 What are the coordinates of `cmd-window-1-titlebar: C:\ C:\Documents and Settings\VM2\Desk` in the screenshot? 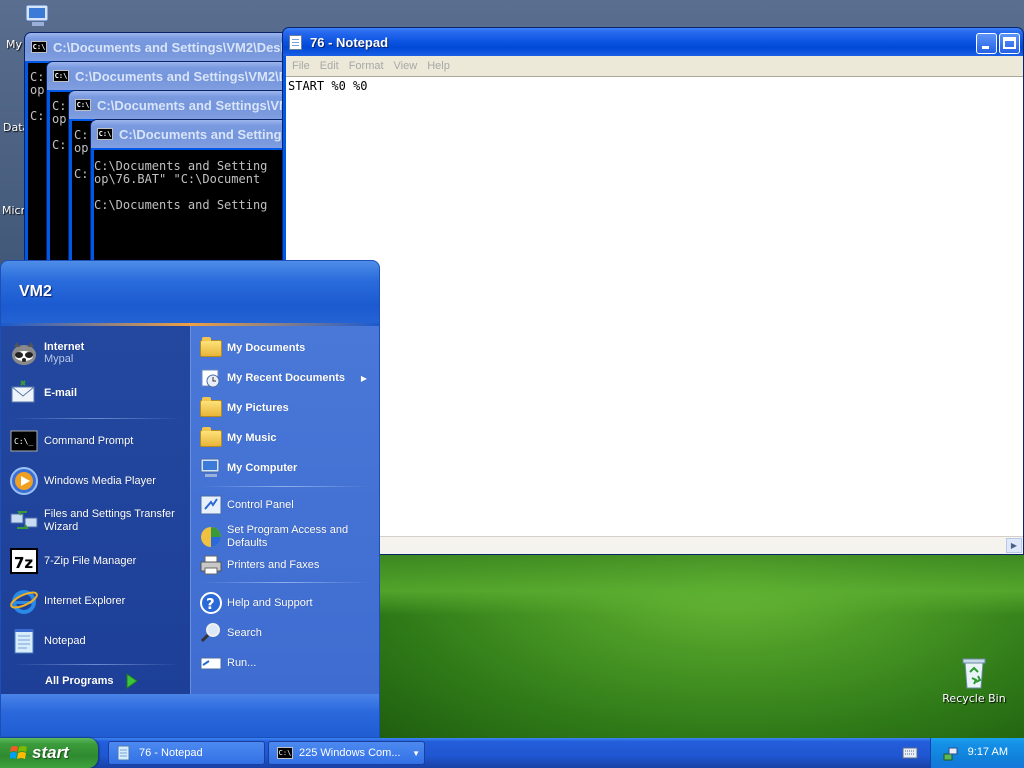 It's located at (159, 47).